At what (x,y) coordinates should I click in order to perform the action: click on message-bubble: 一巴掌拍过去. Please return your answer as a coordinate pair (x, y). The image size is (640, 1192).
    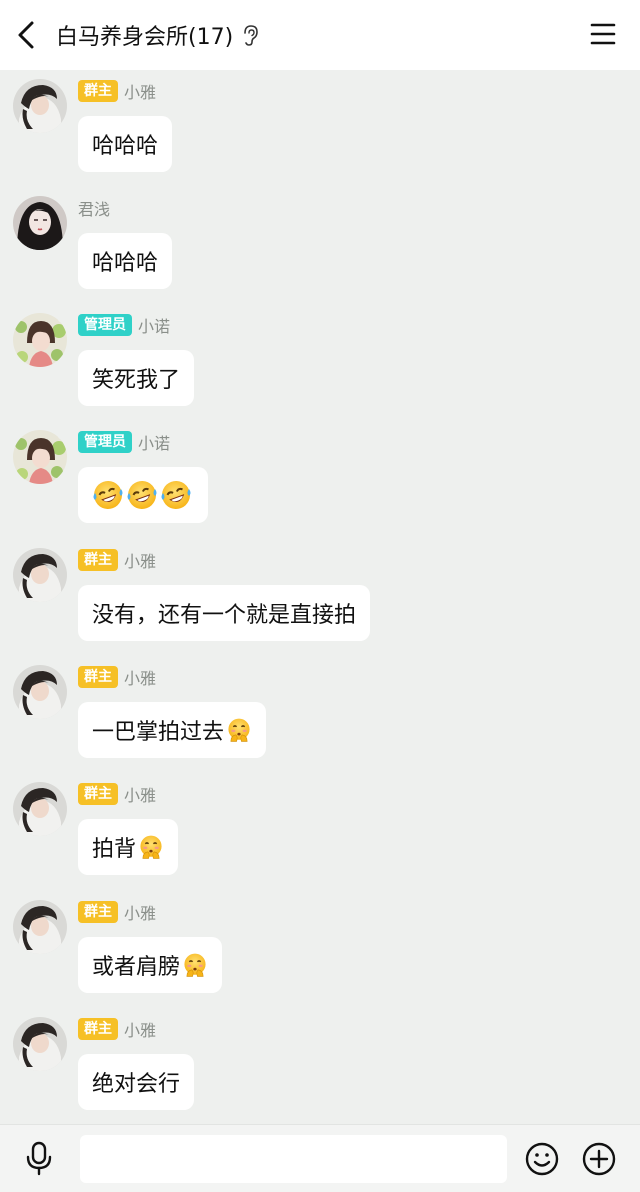
    Looking at the image, I should click on (172, 730).